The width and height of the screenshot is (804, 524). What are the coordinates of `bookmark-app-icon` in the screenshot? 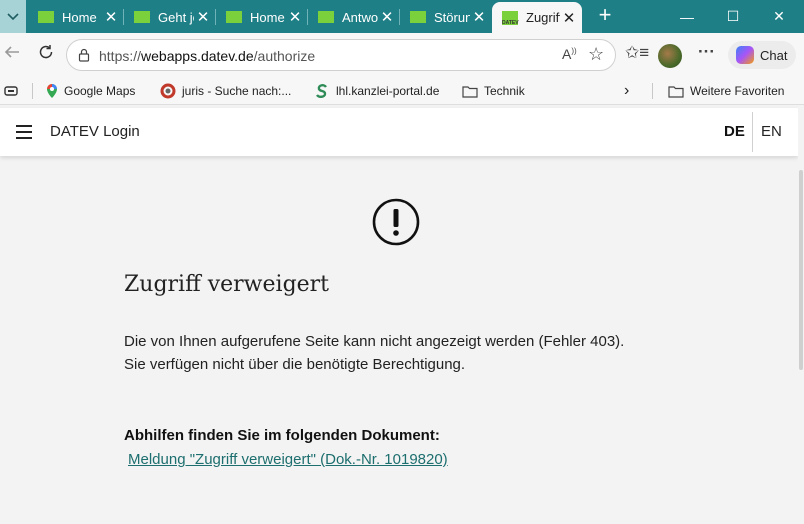 It's located at (11, 91).